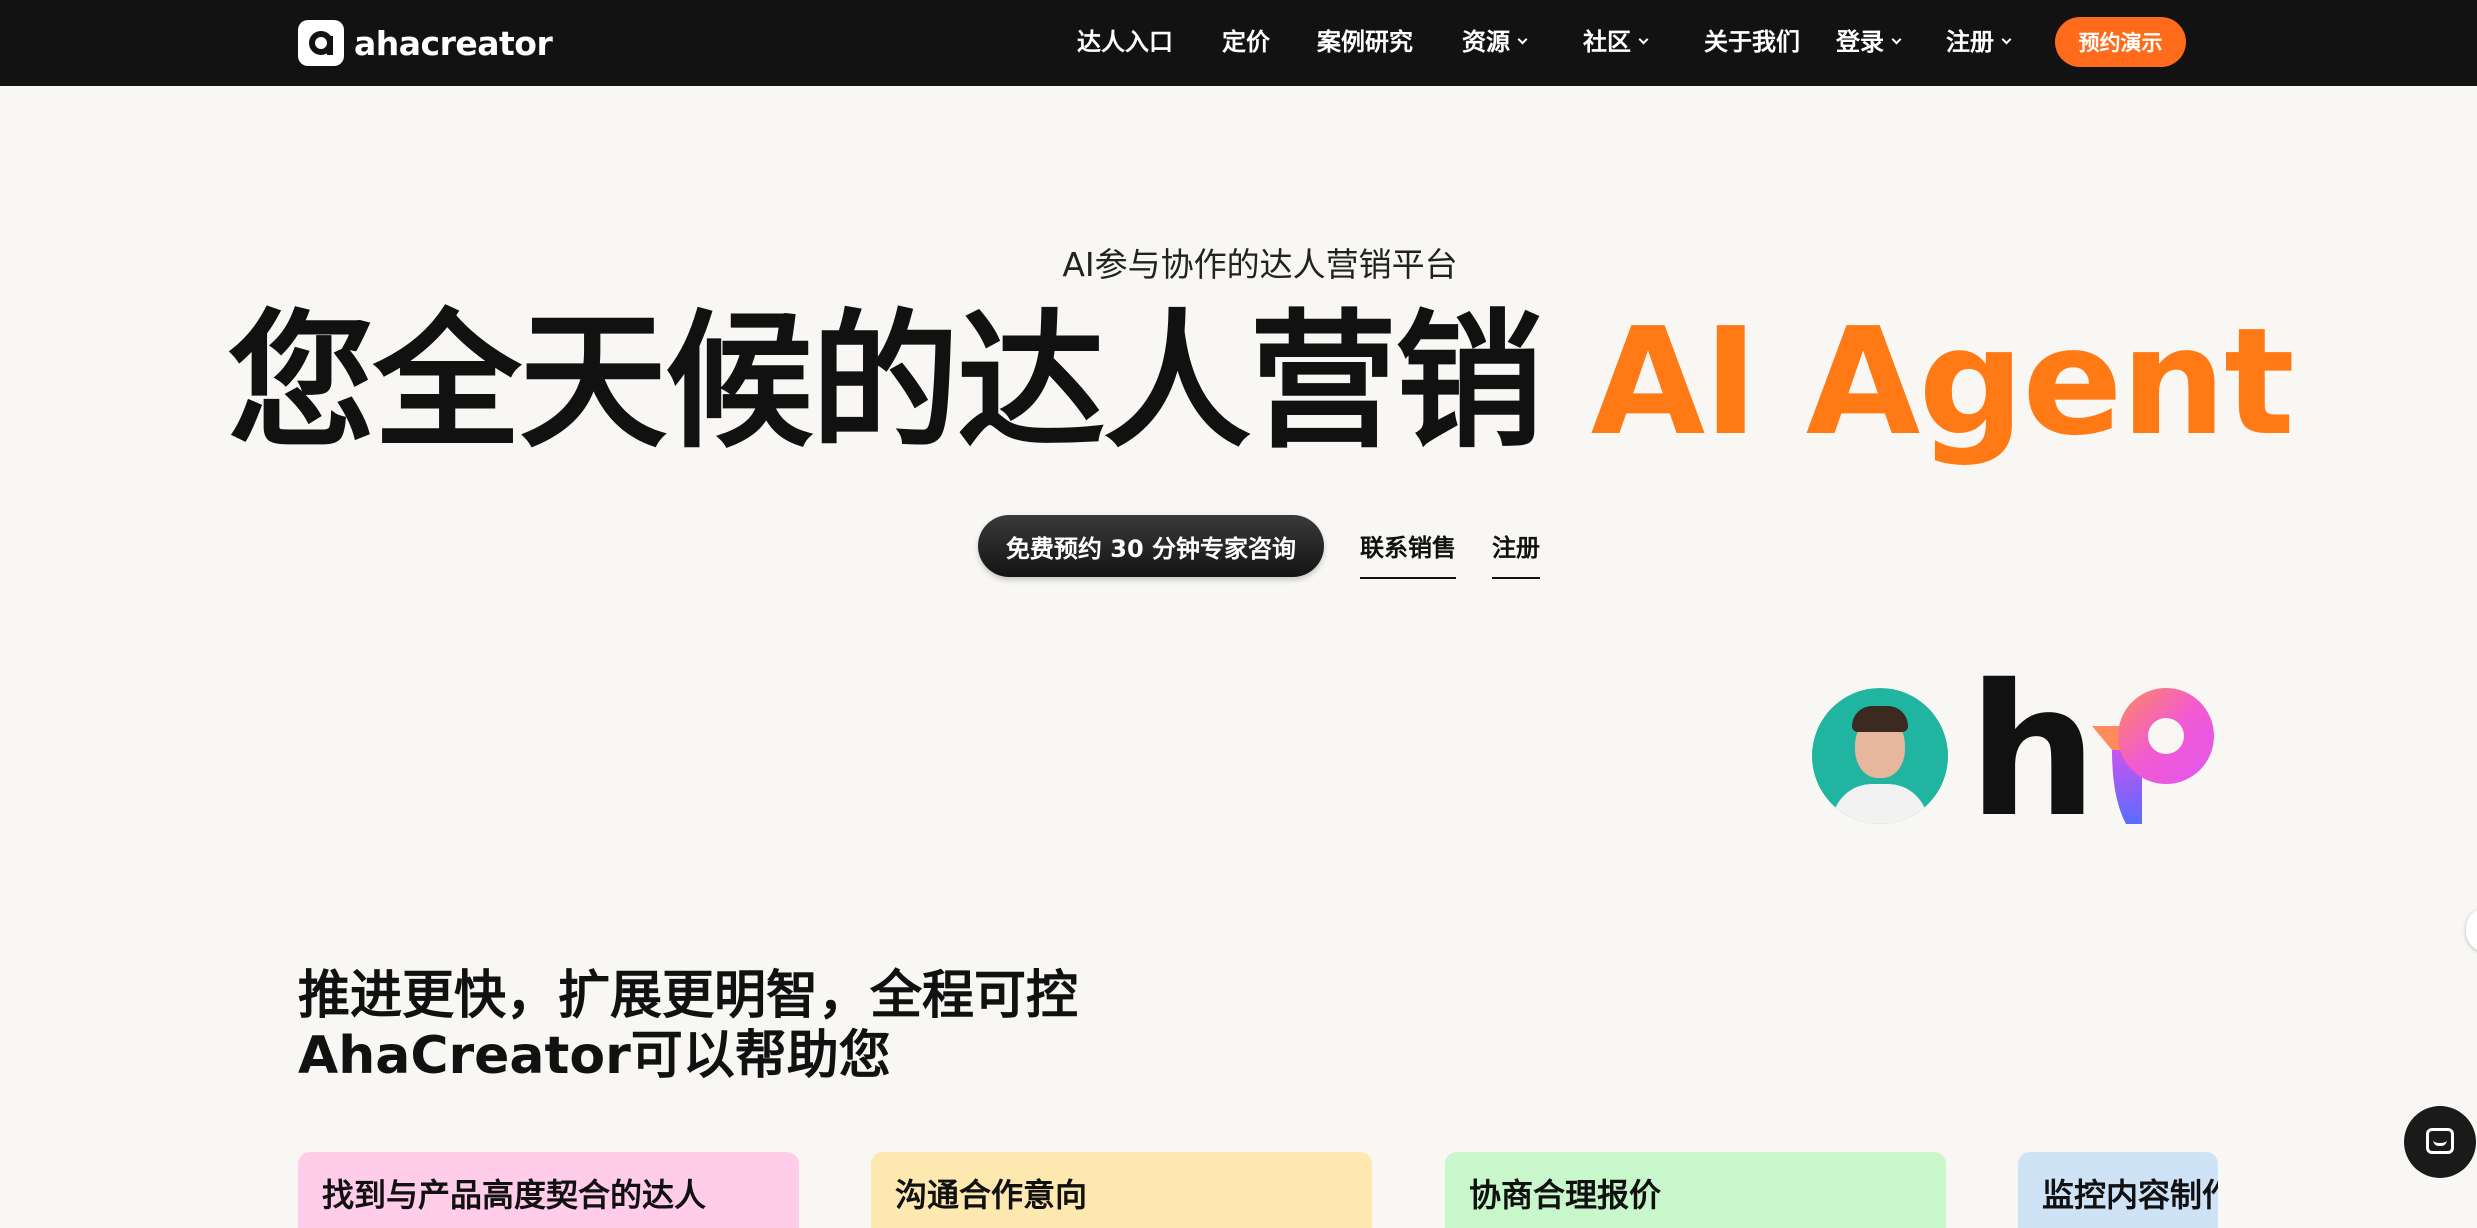 This screenshot has width=2477, height=1228. I want to click on nav-item-label: 关于我们, so click(1752, 42).